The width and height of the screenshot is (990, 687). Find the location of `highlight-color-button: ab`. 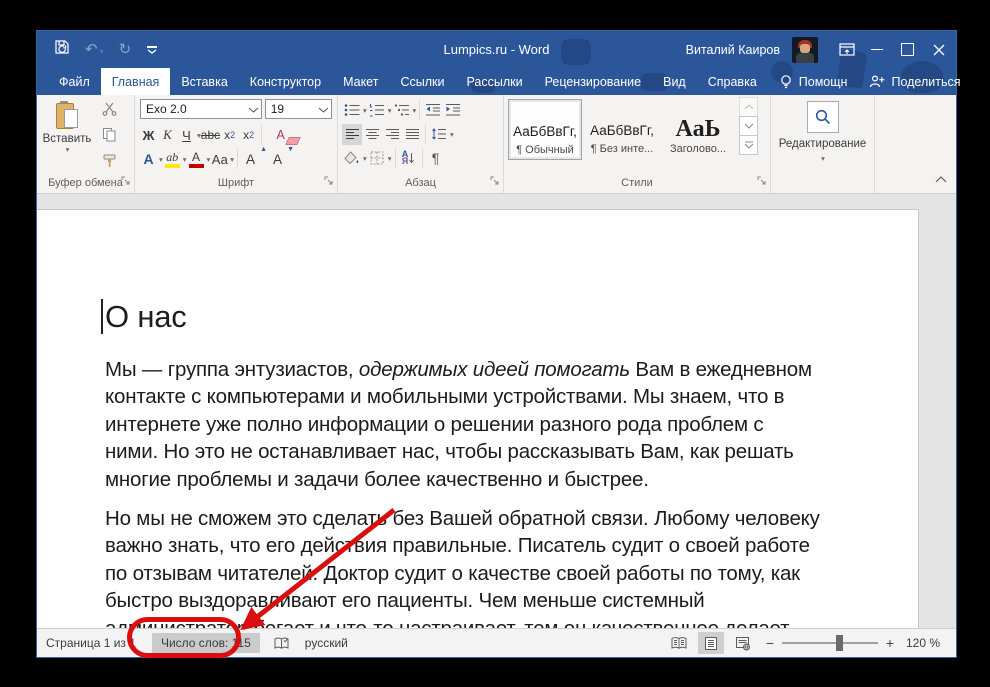

highlight-color-button: ab is located at coordinates (172, 159).